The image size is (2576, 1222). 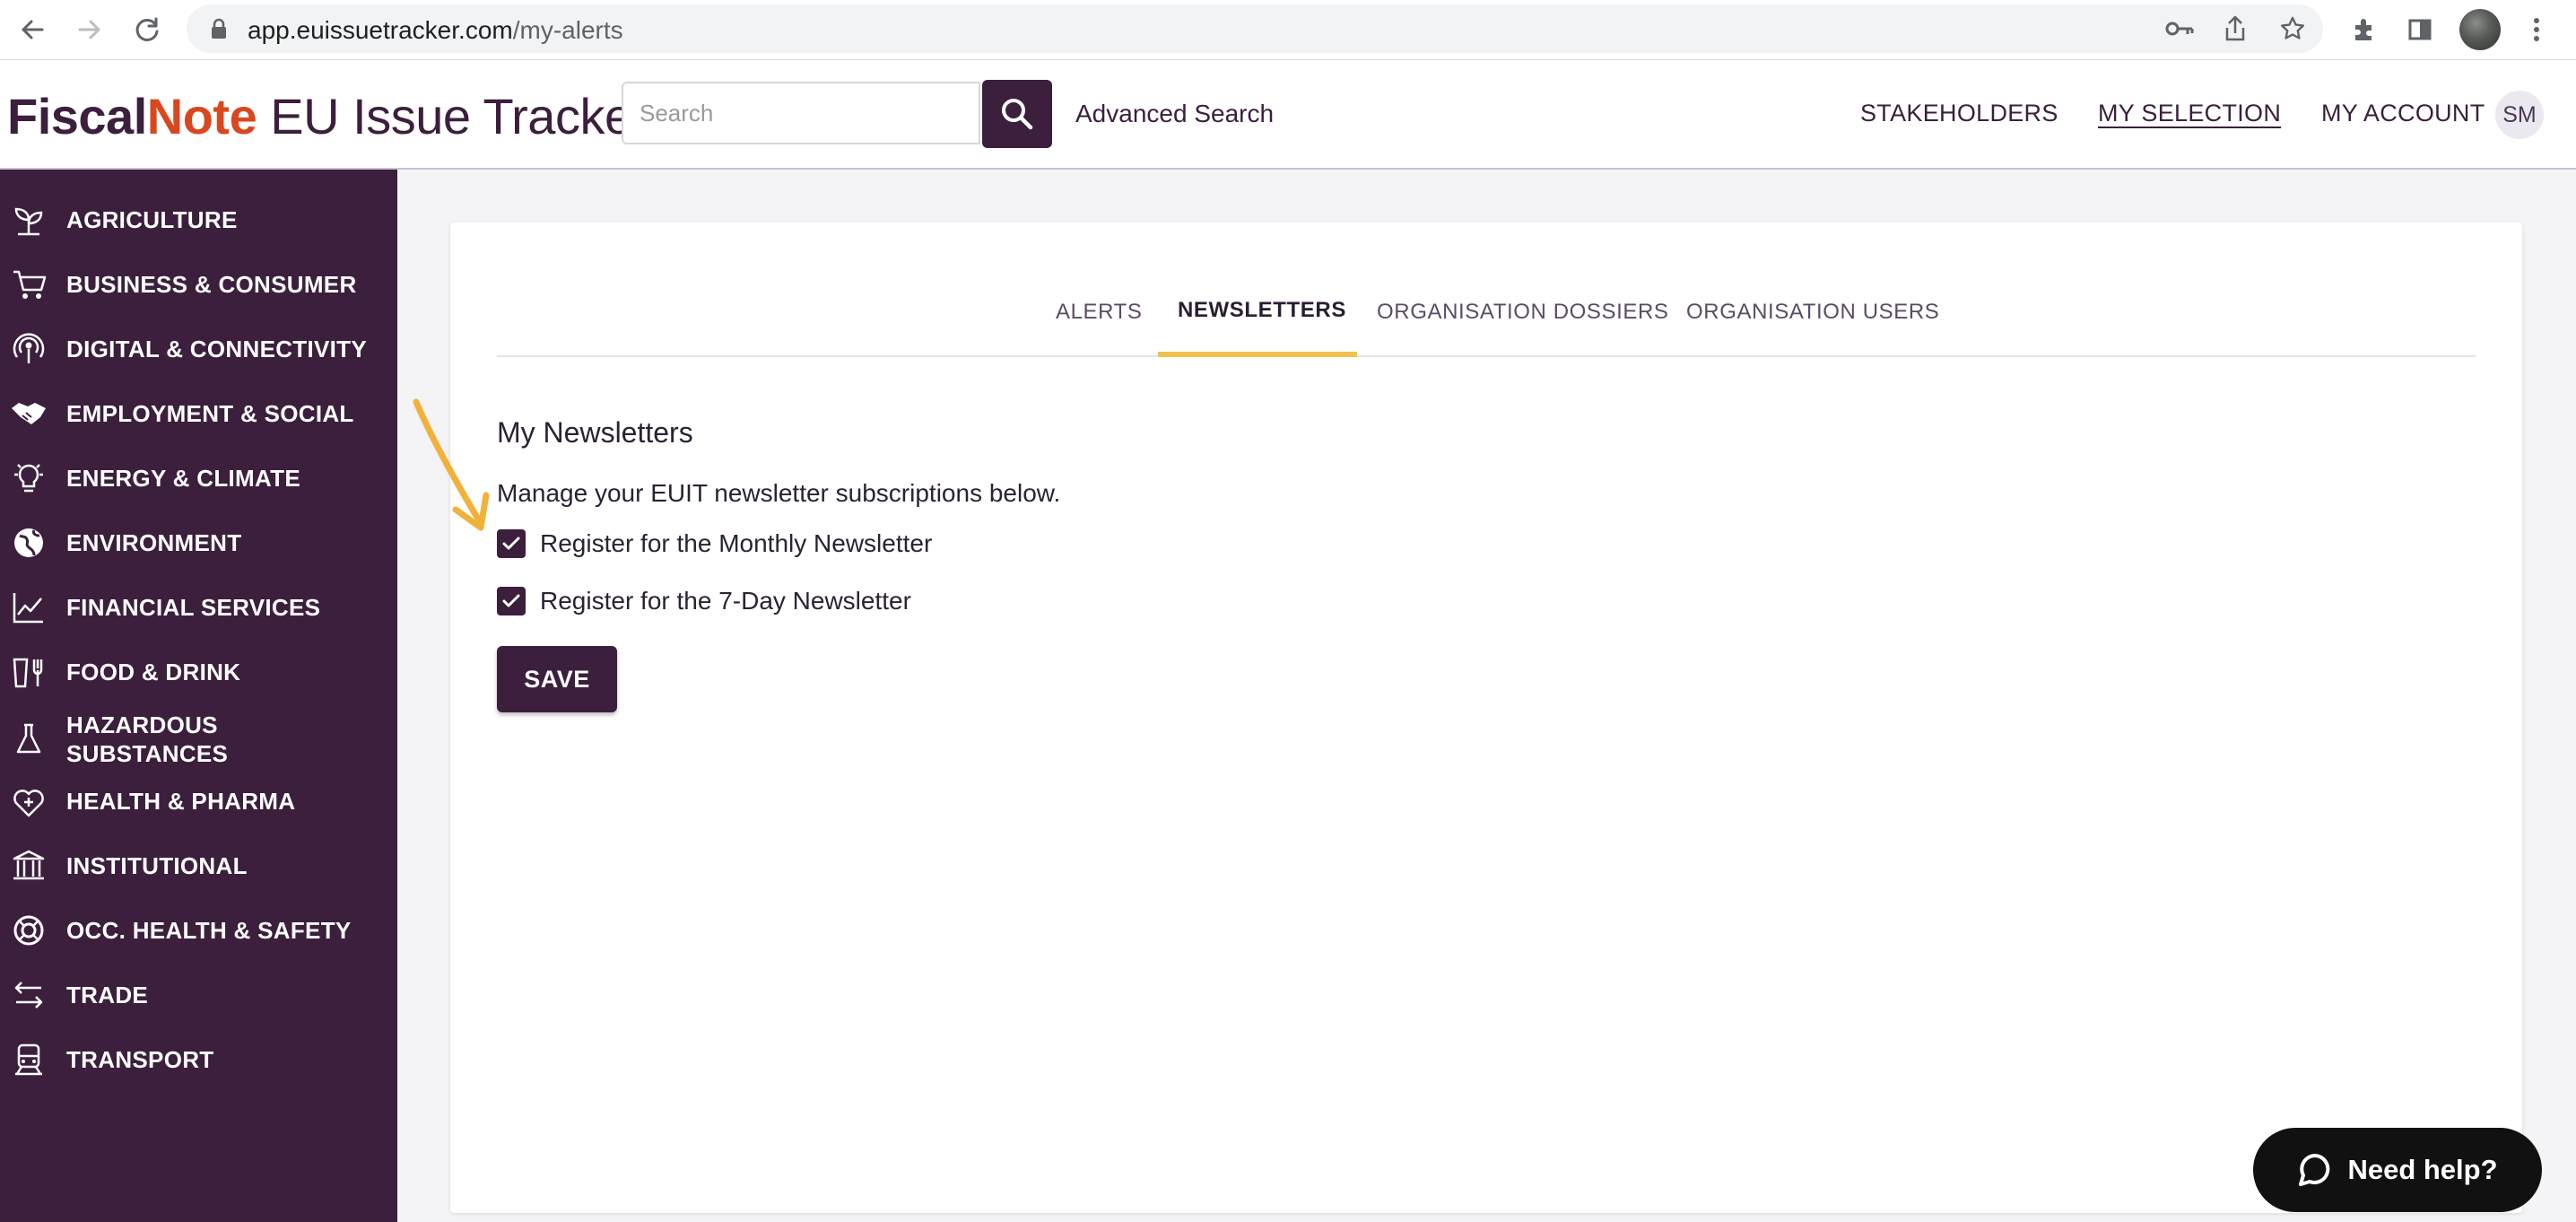 What do you see at coordinates (147, 739) in the screenshot?
I see `sidebar-item-label: HAZARDOUS SUBSTANCES` at bounding box center [147, 739].